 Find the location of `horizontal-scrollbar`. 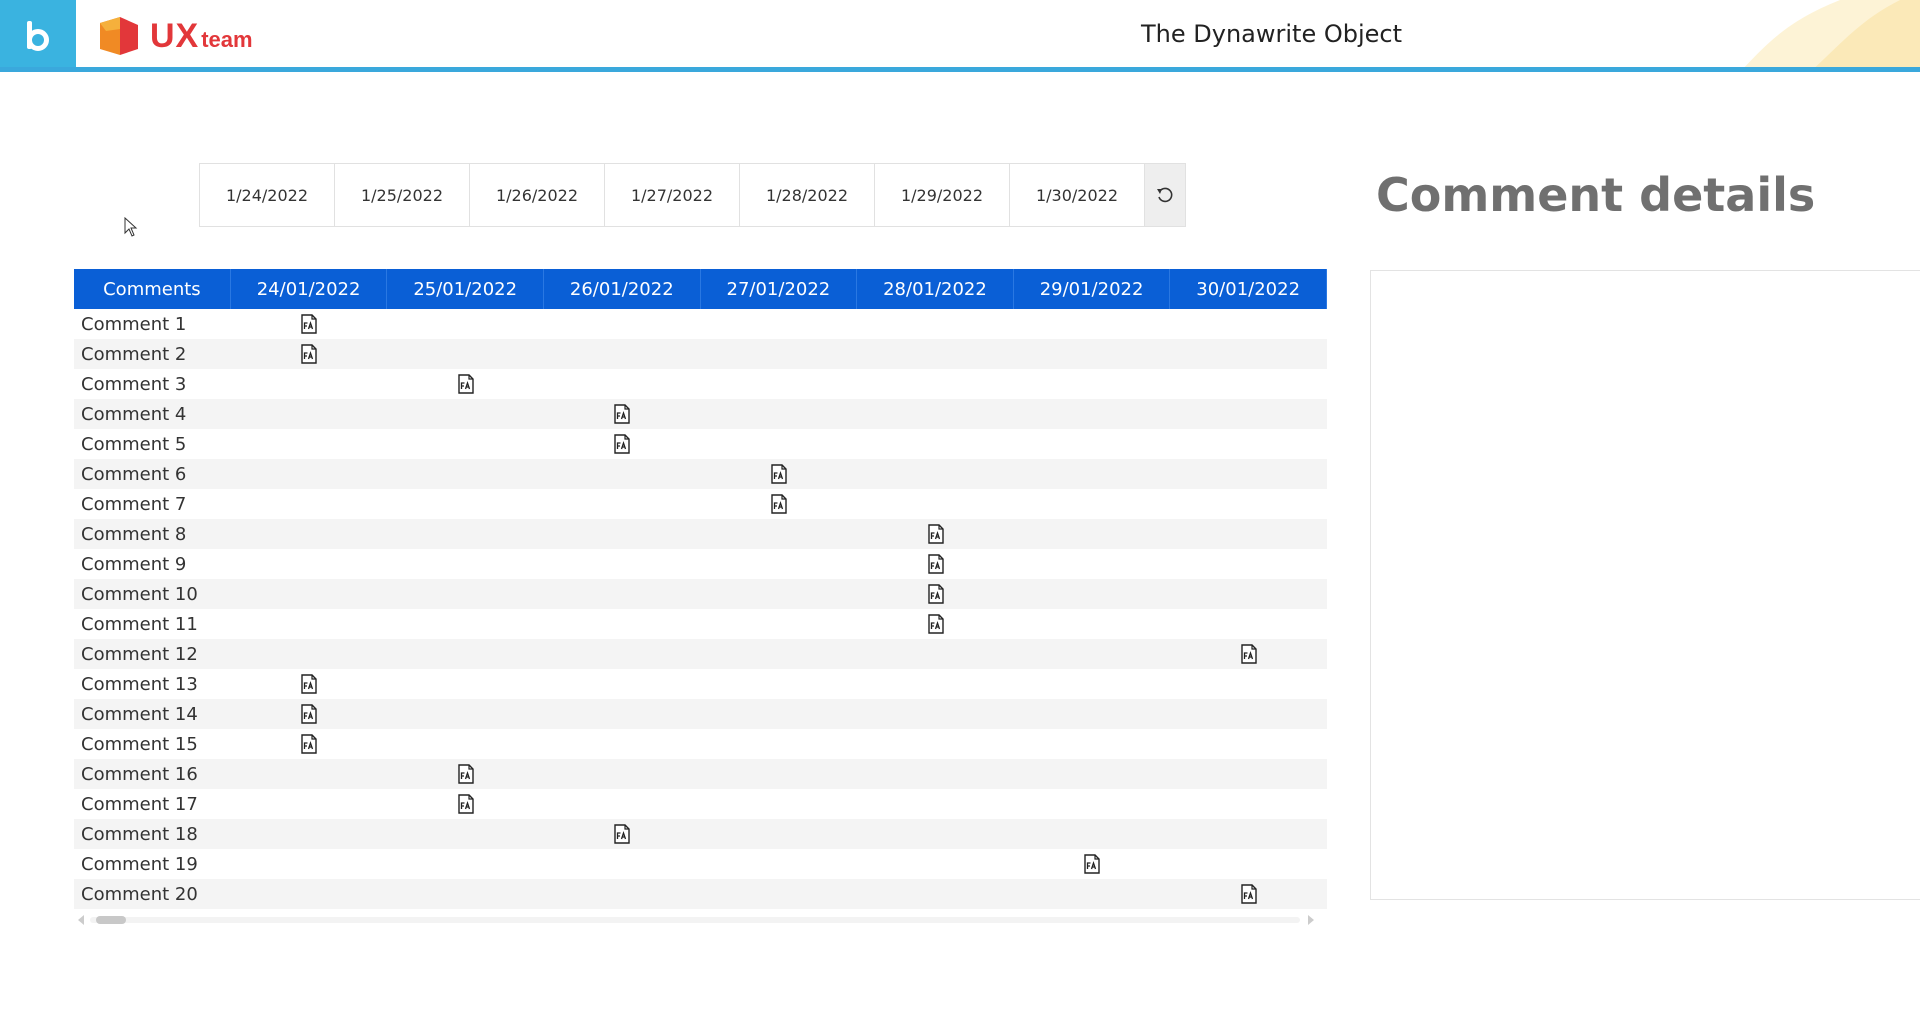

horizontal-scrollbar is located at coordinates (696, 919).